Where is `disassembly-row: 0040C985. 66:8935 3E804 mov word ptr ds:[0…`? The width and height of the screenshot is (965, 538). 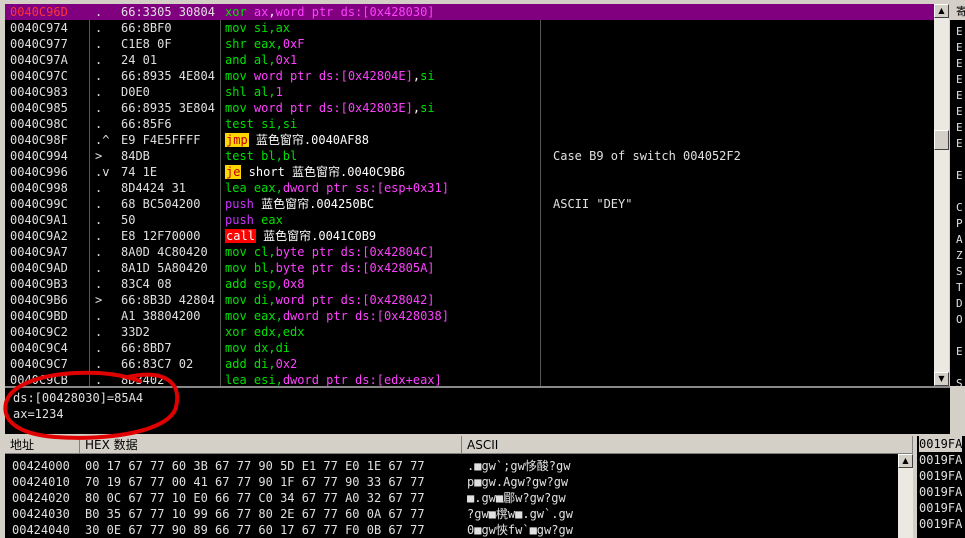
disassembly-row: 0040C985. 66:8935 3E804 mov word ptr ds:[0… is located at coordinates (469, 108).